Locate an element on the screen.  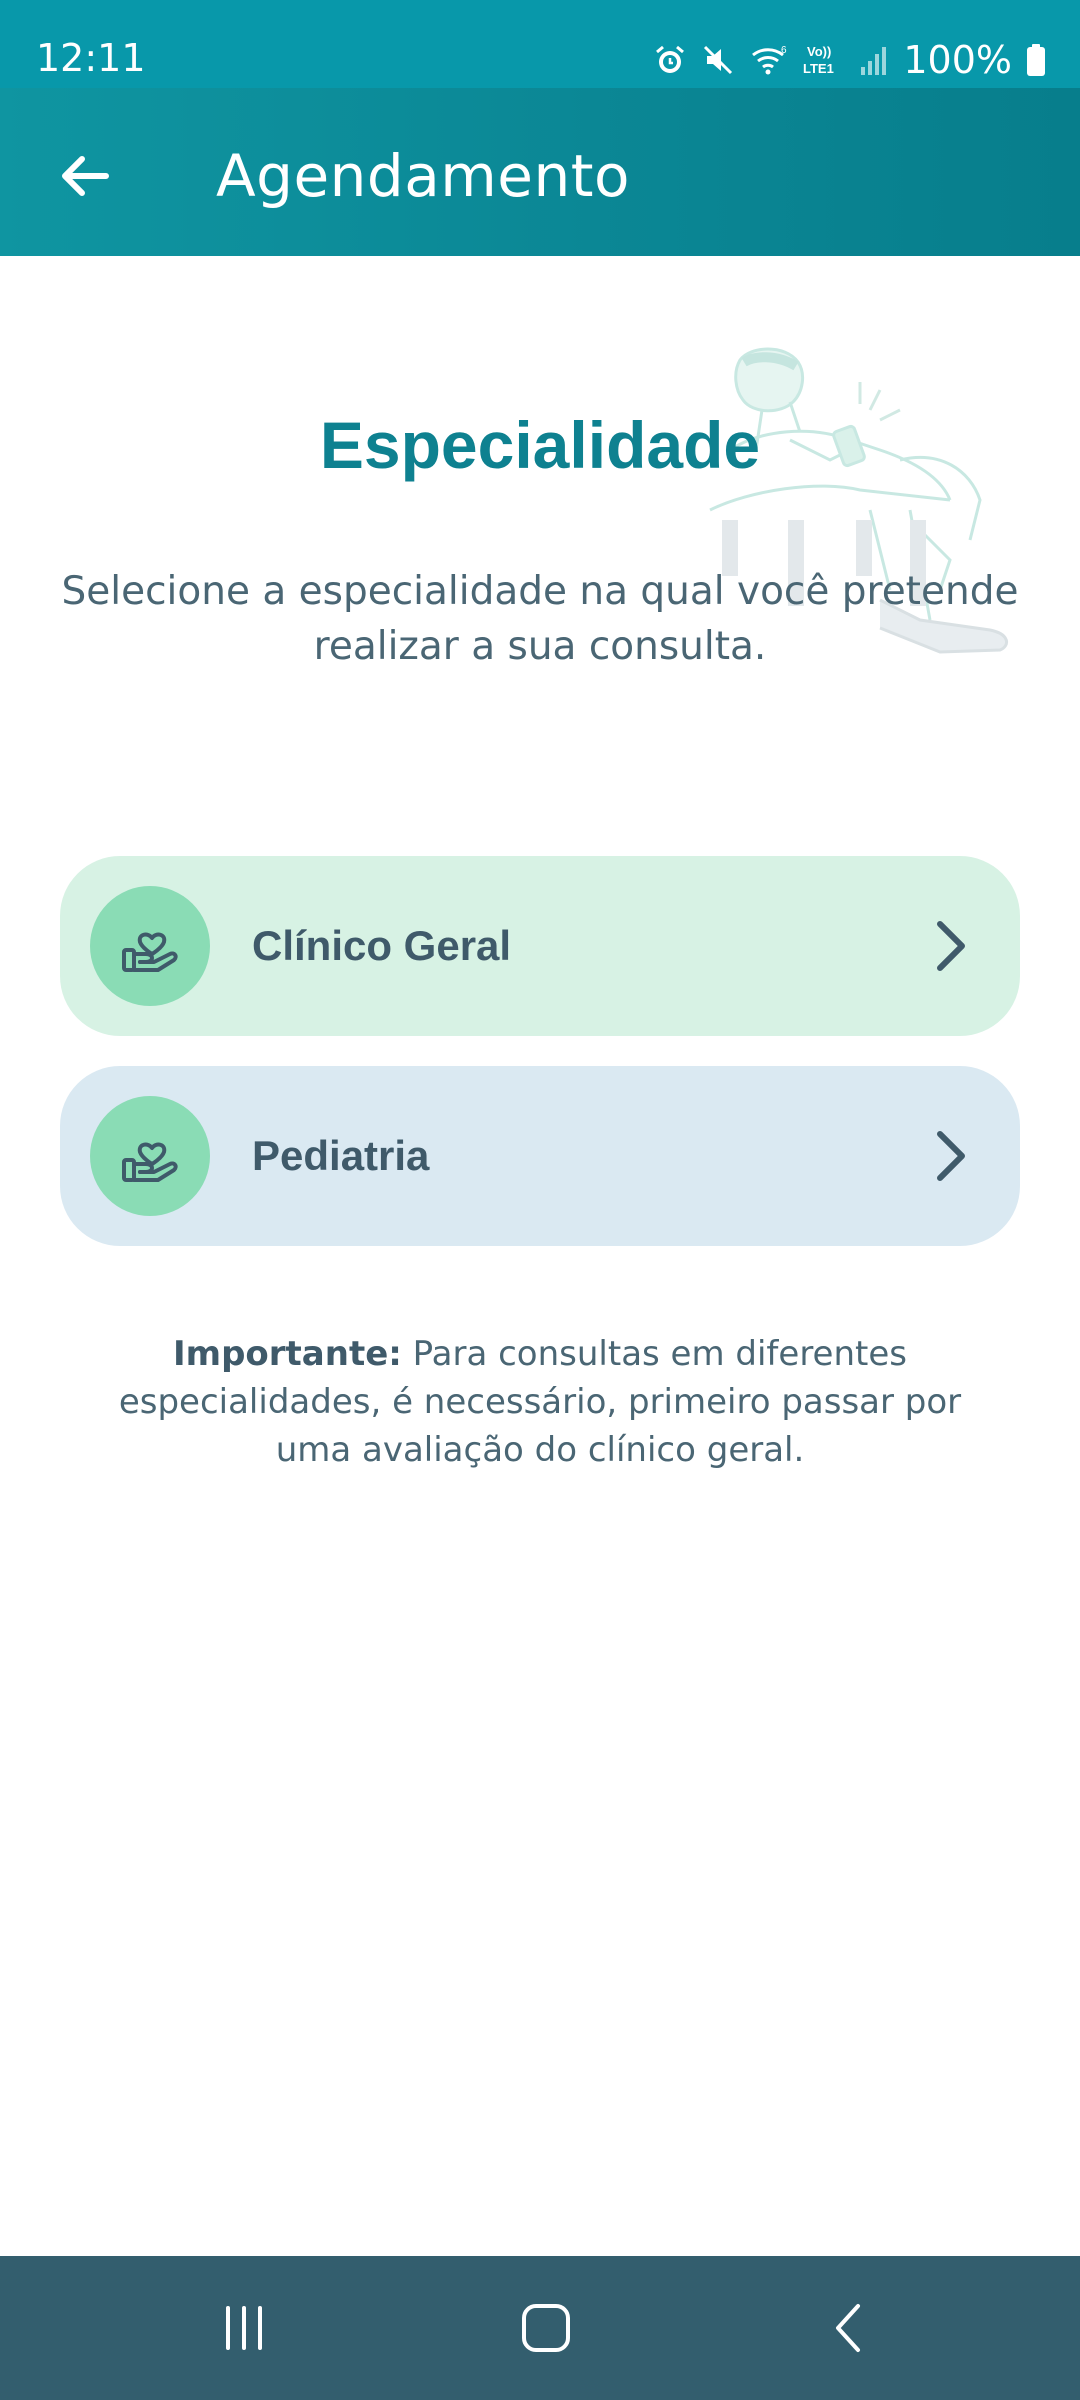
arrow-left-icon is located at coordinates (85, 176).